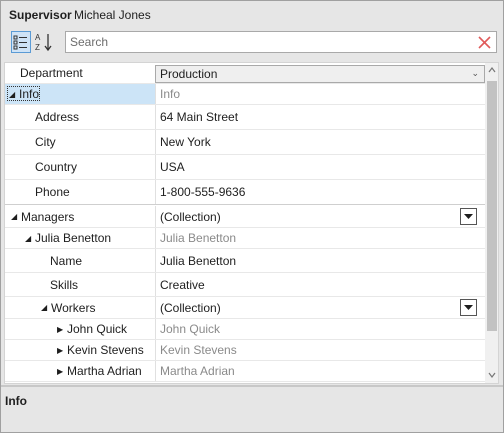 This screenshot has height=433, width=504. What do you see at coordinates (64, 284) in the screenshot?
I see `property-name: Skills` at bounding box center [64, 284].